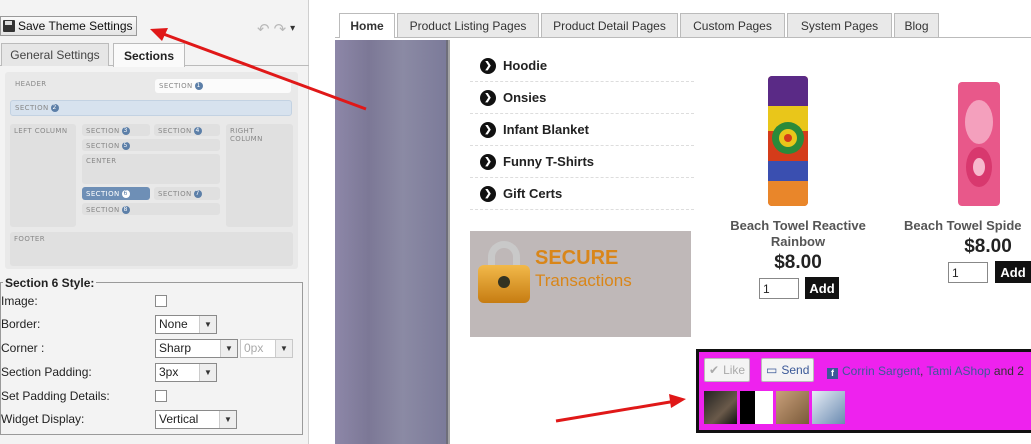 The image size is (1031, 444). Describe the element at coordinates (187, 193) in the screenshot. I see `section-7-block: Section 7` at that location.